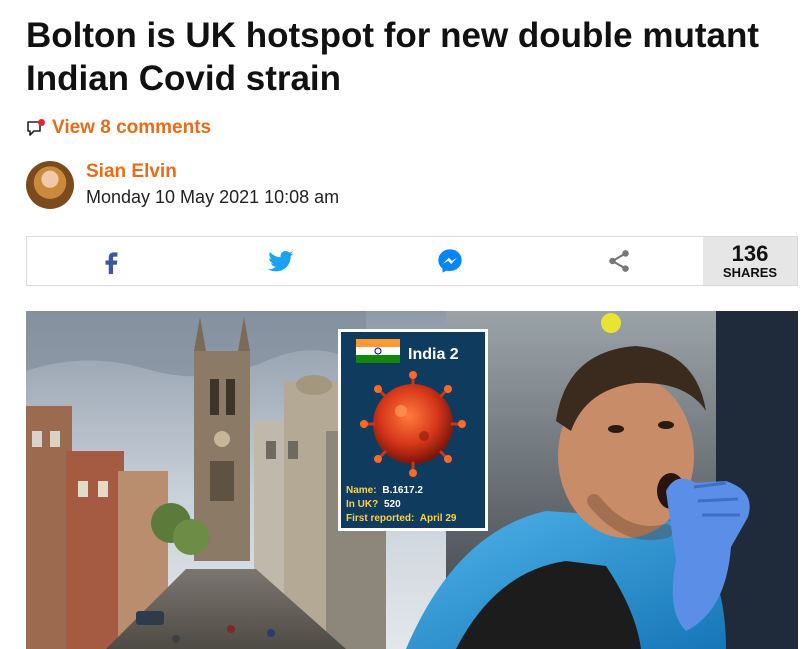  I want to click on comment-icon, so click(36, 127).